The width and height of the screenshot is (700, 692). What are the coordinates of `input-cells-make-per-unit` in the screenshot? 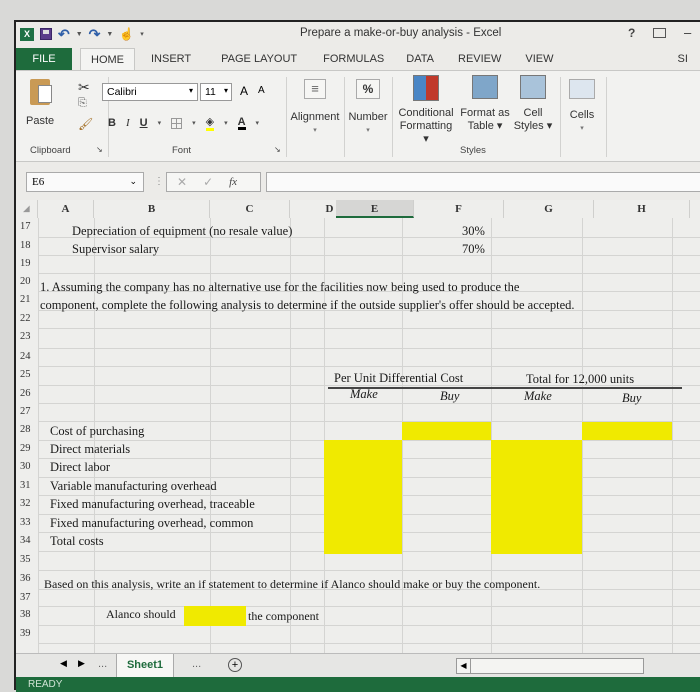 It's located at (363, 497).